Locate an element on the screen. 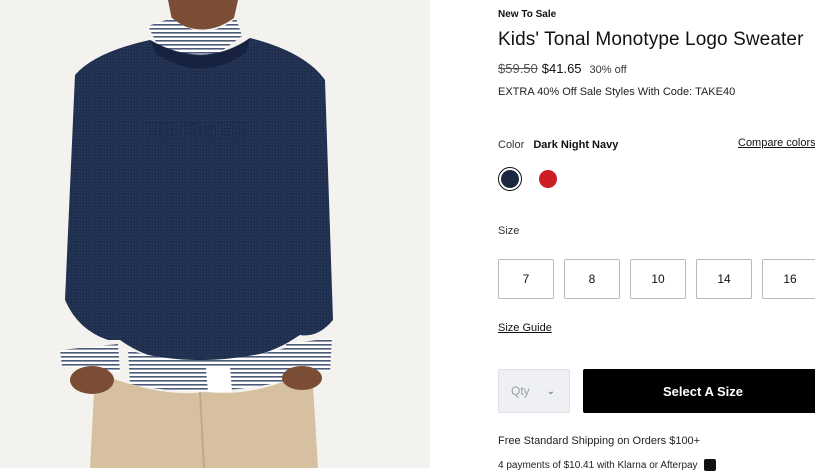 The width and height of the screenshot is (815, 471). original-price: $59.50 is located at coordinates (518, 68).